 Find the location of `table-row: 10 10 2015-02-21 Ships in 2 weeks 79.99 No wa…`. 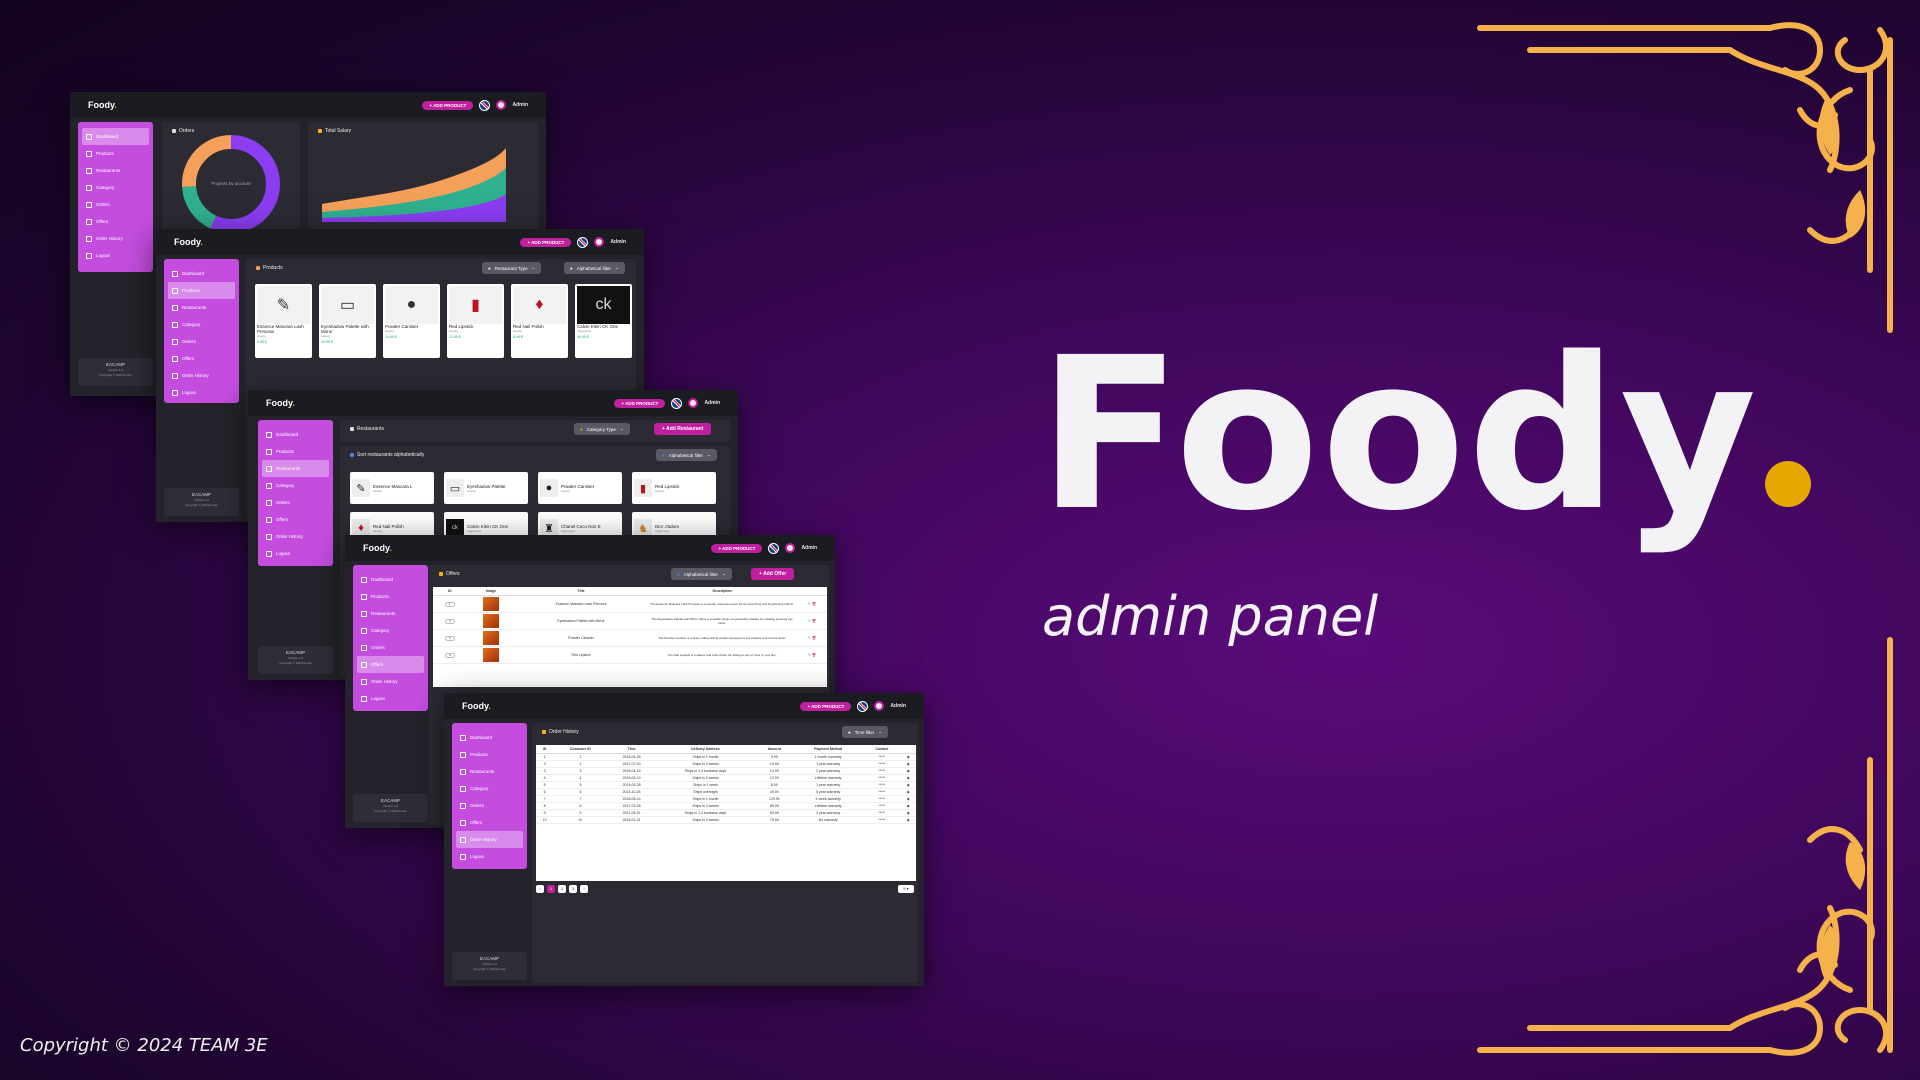

table-row: 10 10 2015-02-21 Ships in 2 weeks 79.99 No wa… is located at coordinates (726, 820).